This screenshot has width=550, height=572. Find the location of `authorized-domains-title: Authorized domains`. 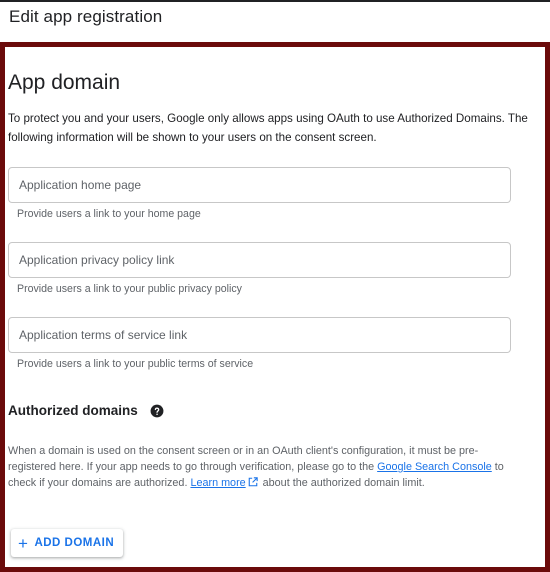

authorized-domains-title: Authorized domains is located at coordinates (73, 410).